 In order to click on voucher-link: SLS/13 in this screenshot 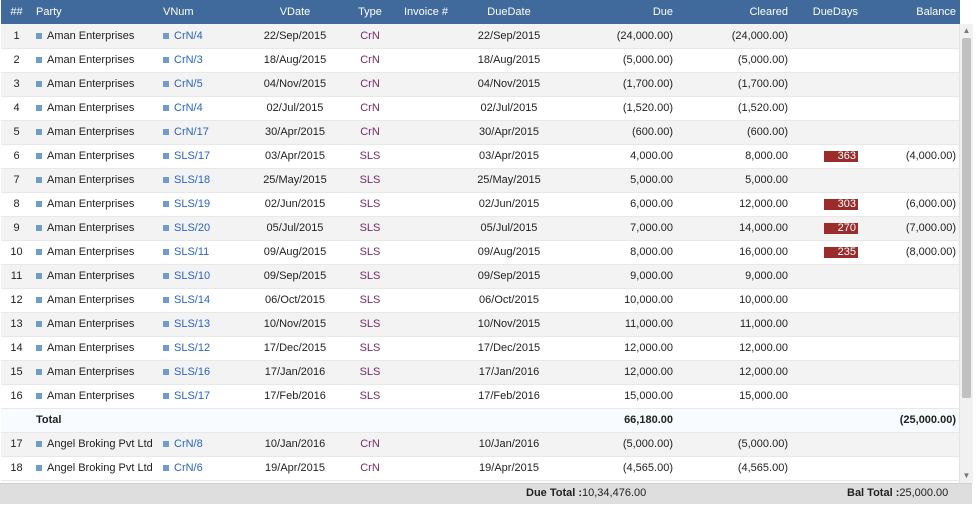, I will do `click(192, 324)`.